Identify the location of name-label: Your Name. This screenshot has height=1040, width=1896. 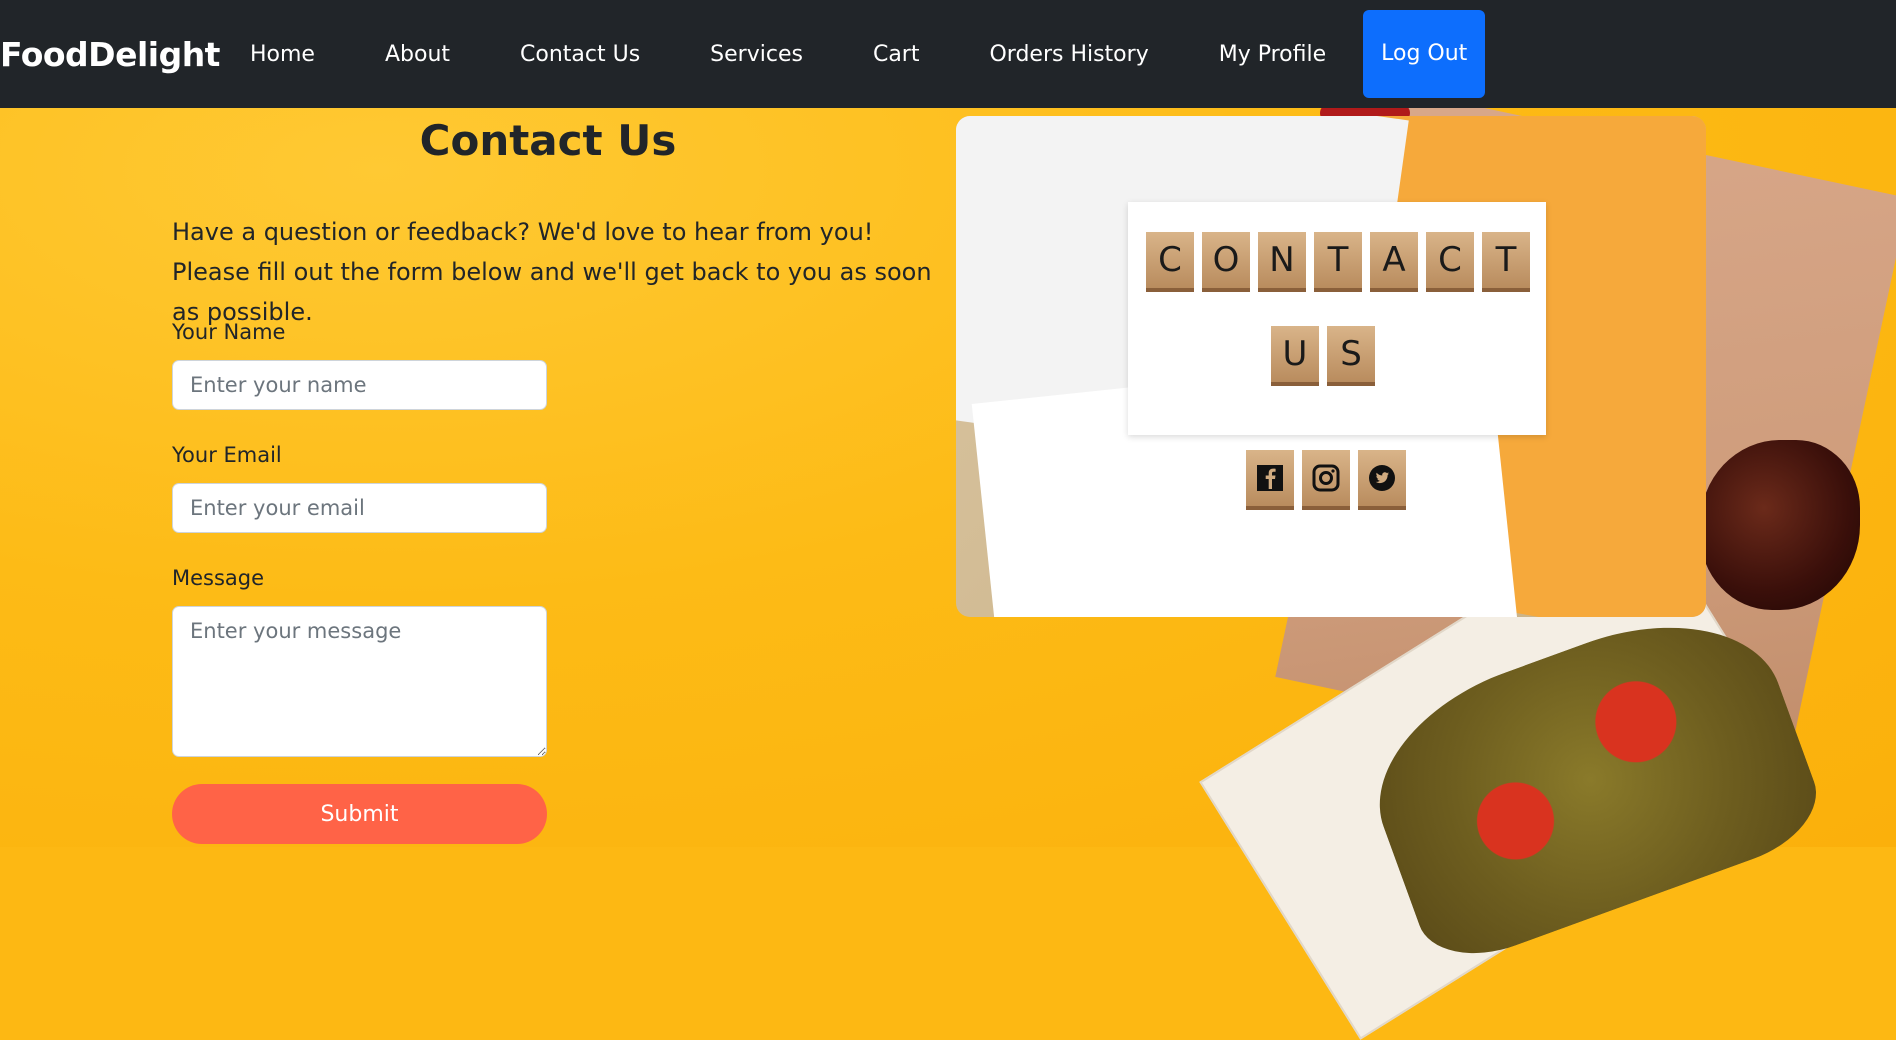
(229, 332).